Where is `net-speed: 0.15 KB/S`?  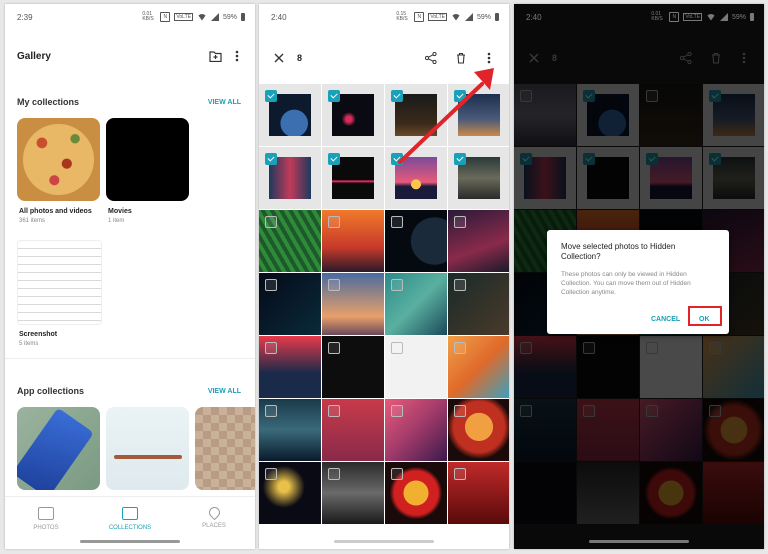
net-speed: 0.15 KB/S is located at coordinates (402, 16).